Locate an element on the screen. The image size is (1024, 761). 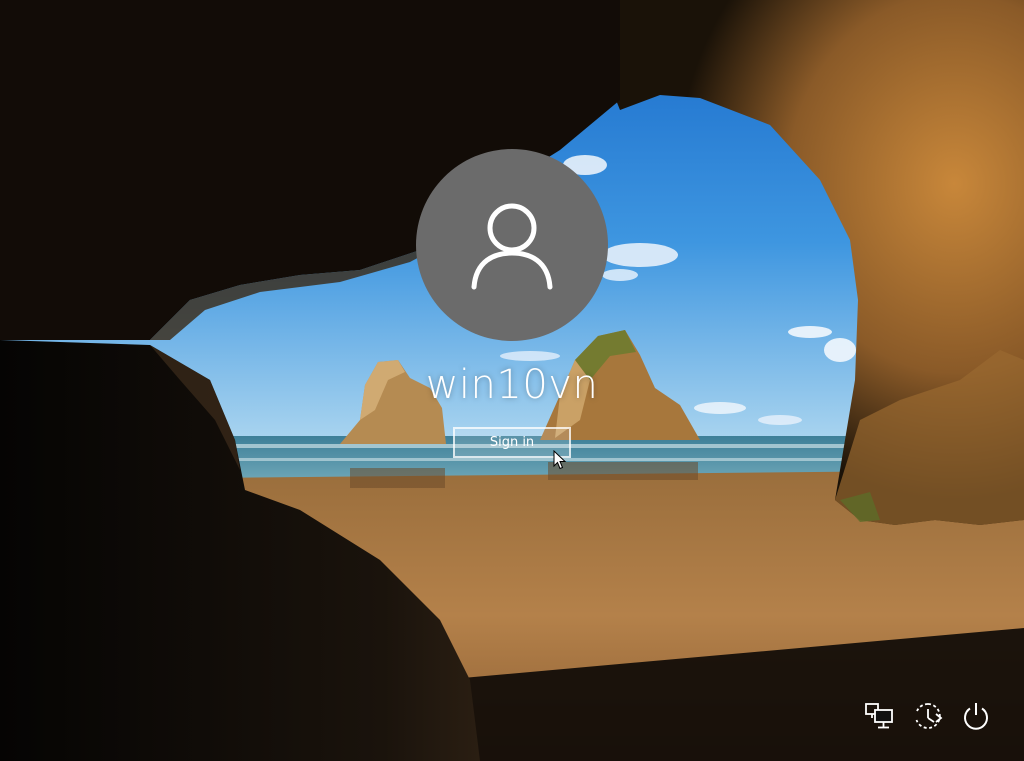
user-avatar is located at coordinates (512, 245).